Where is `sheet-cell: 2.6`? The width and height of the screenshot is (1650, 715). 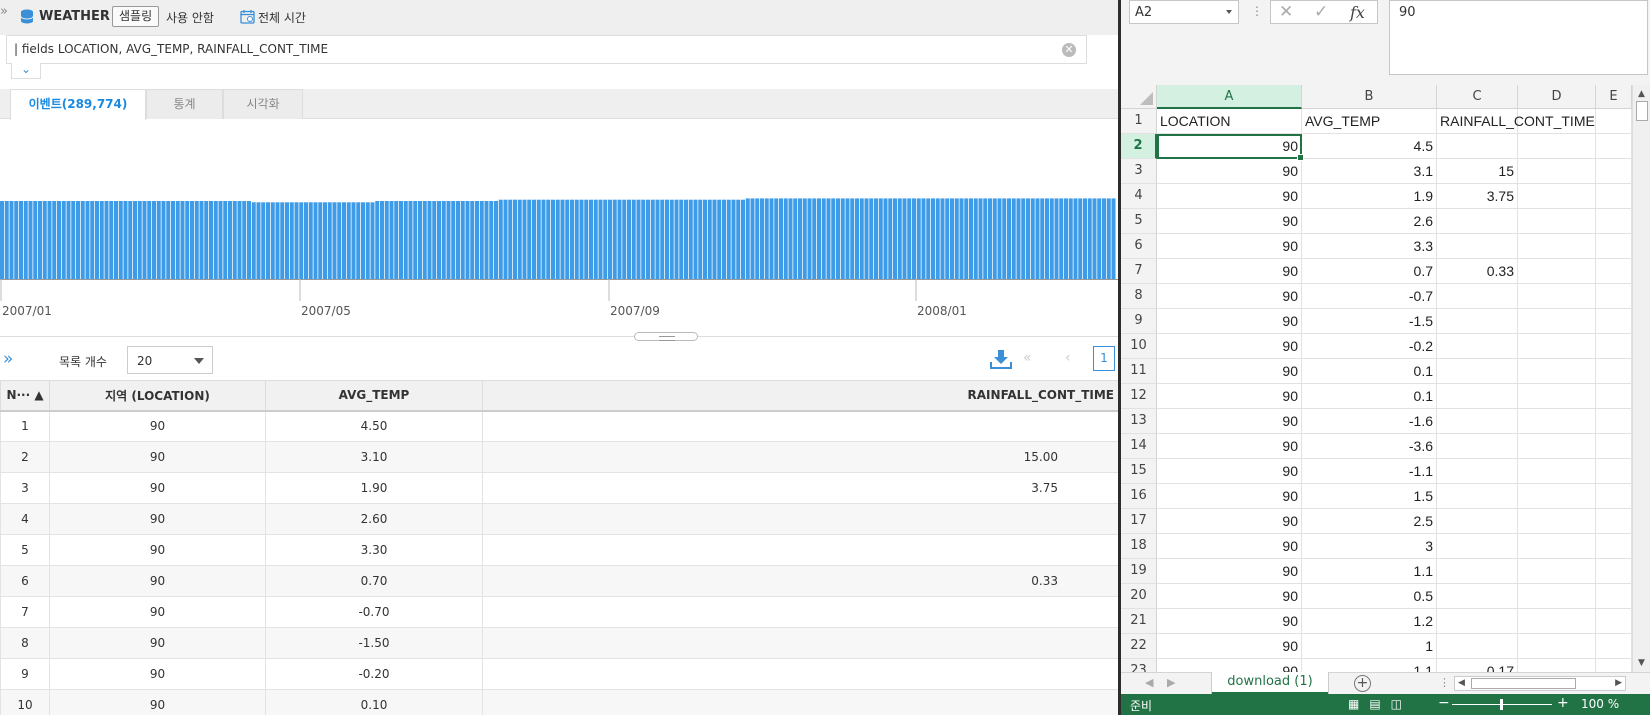
sheet-cell: 2.6 is located at coordinates (1369, 221).